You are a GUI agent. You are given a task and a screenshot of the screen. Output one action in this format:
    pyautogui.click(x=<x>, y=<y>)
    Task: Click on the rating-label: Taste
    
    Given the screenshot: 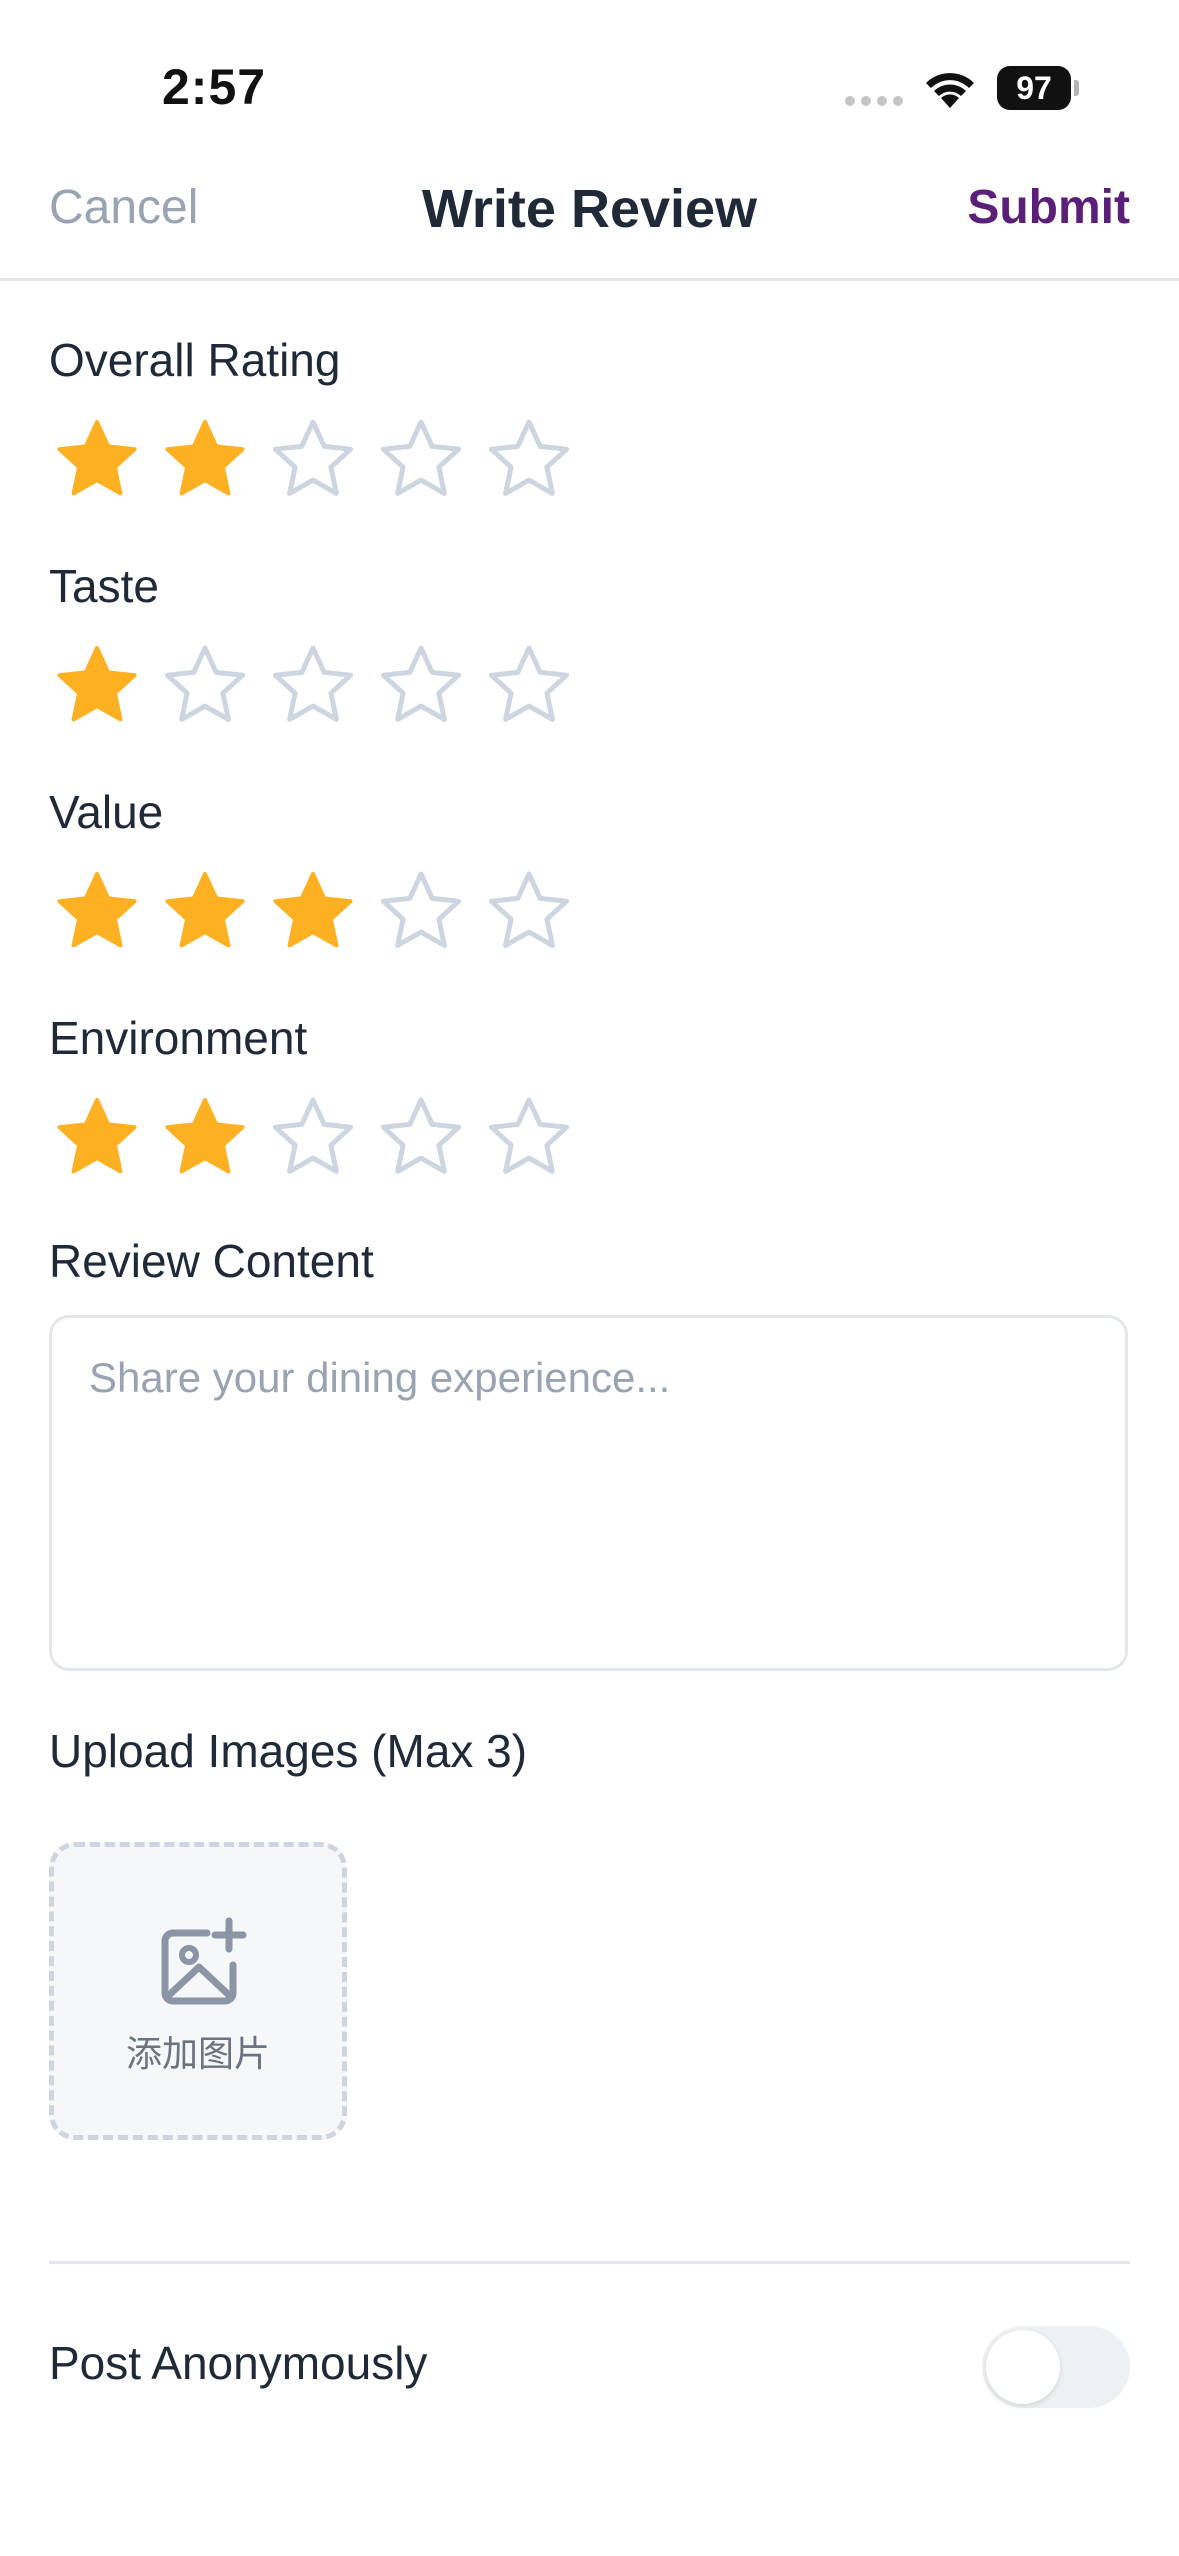 What is the action you would take?
    pyautogui.click(x=104, y=586)
    